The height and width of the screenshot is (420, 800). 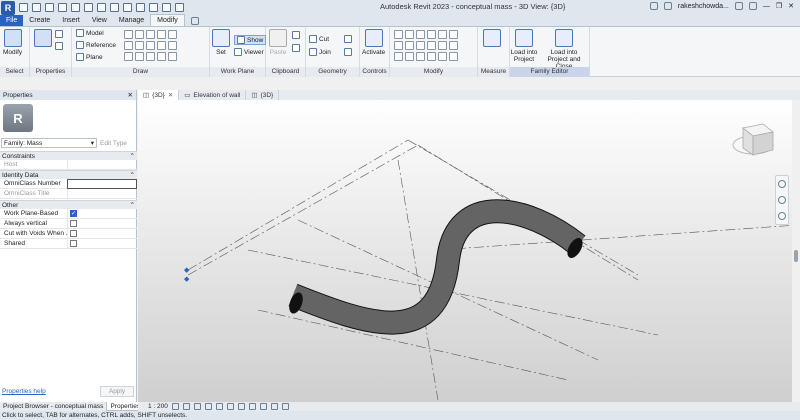 What do you see at coordinates (221, 42) in the screenshot?
I see `set-work-plane-button: Set` at bounding box center [221, 42].